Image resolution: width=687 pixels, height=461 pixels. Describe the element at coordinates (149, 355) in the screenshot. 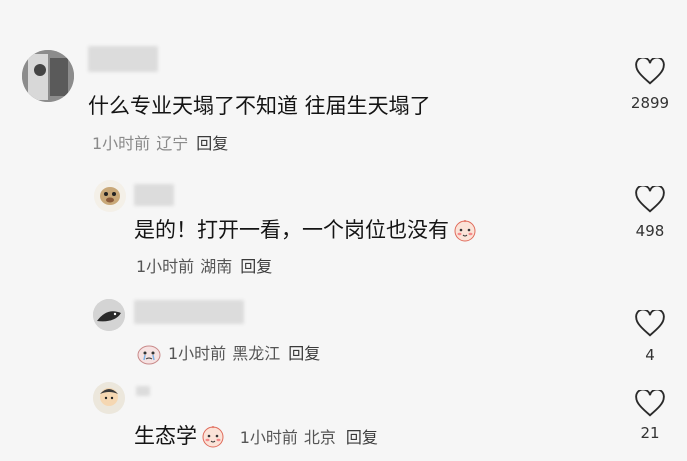

I see `crying-sticker-icon` at that location.